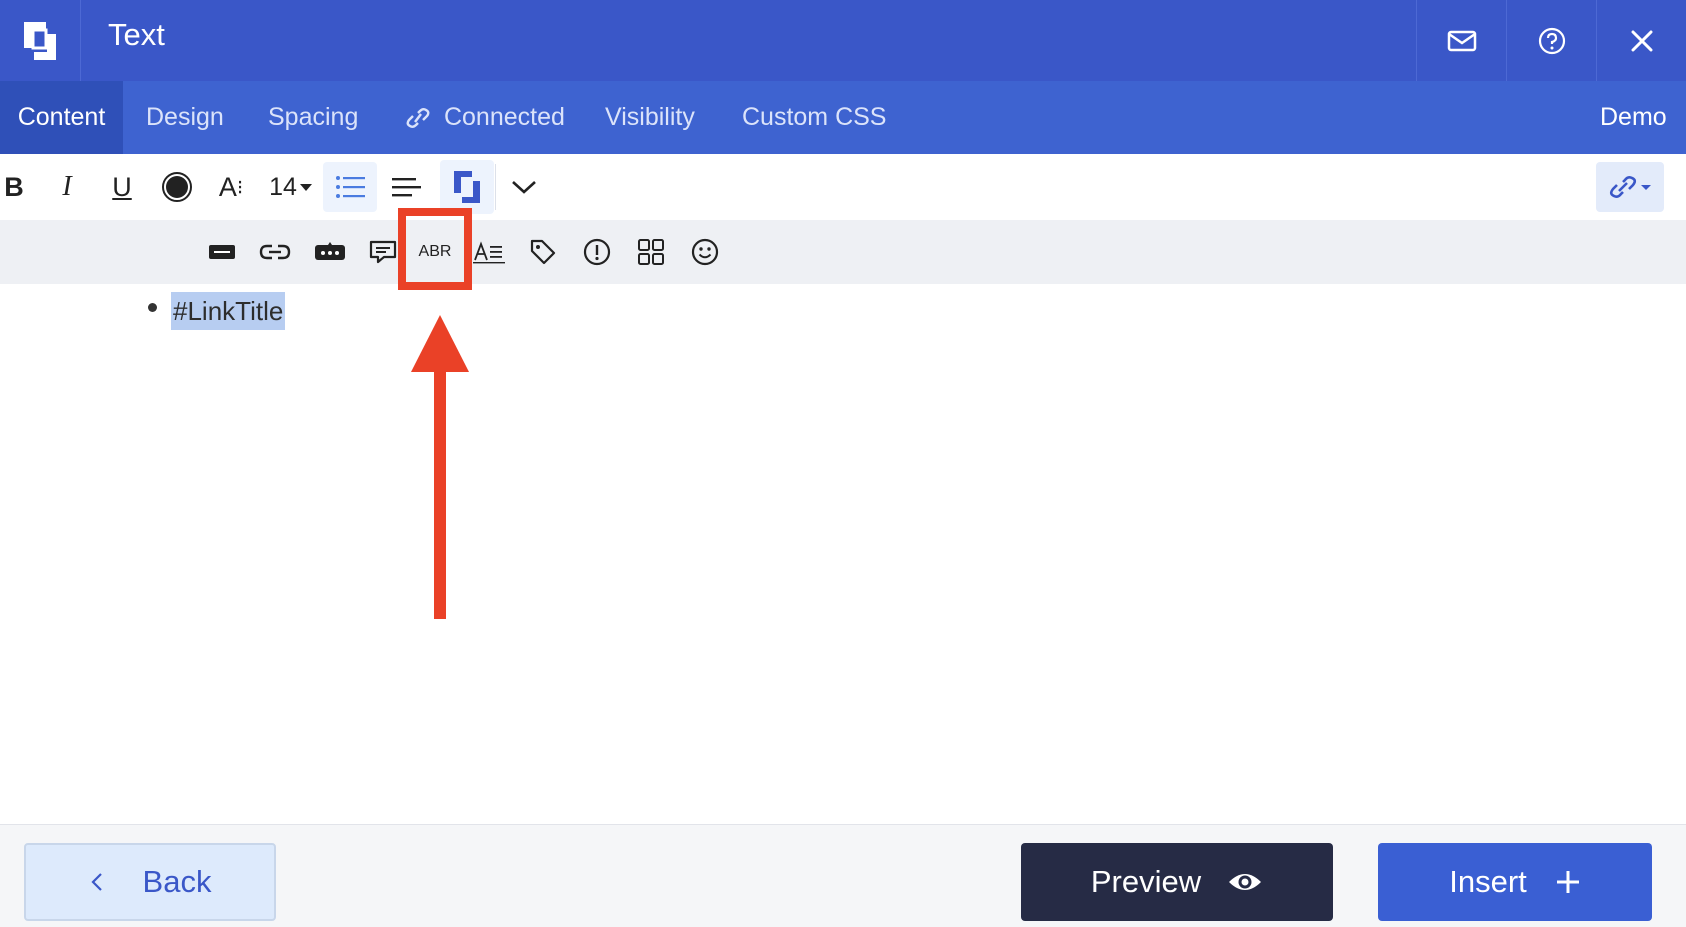  I want to click on emoji-button, so click(705, 252).